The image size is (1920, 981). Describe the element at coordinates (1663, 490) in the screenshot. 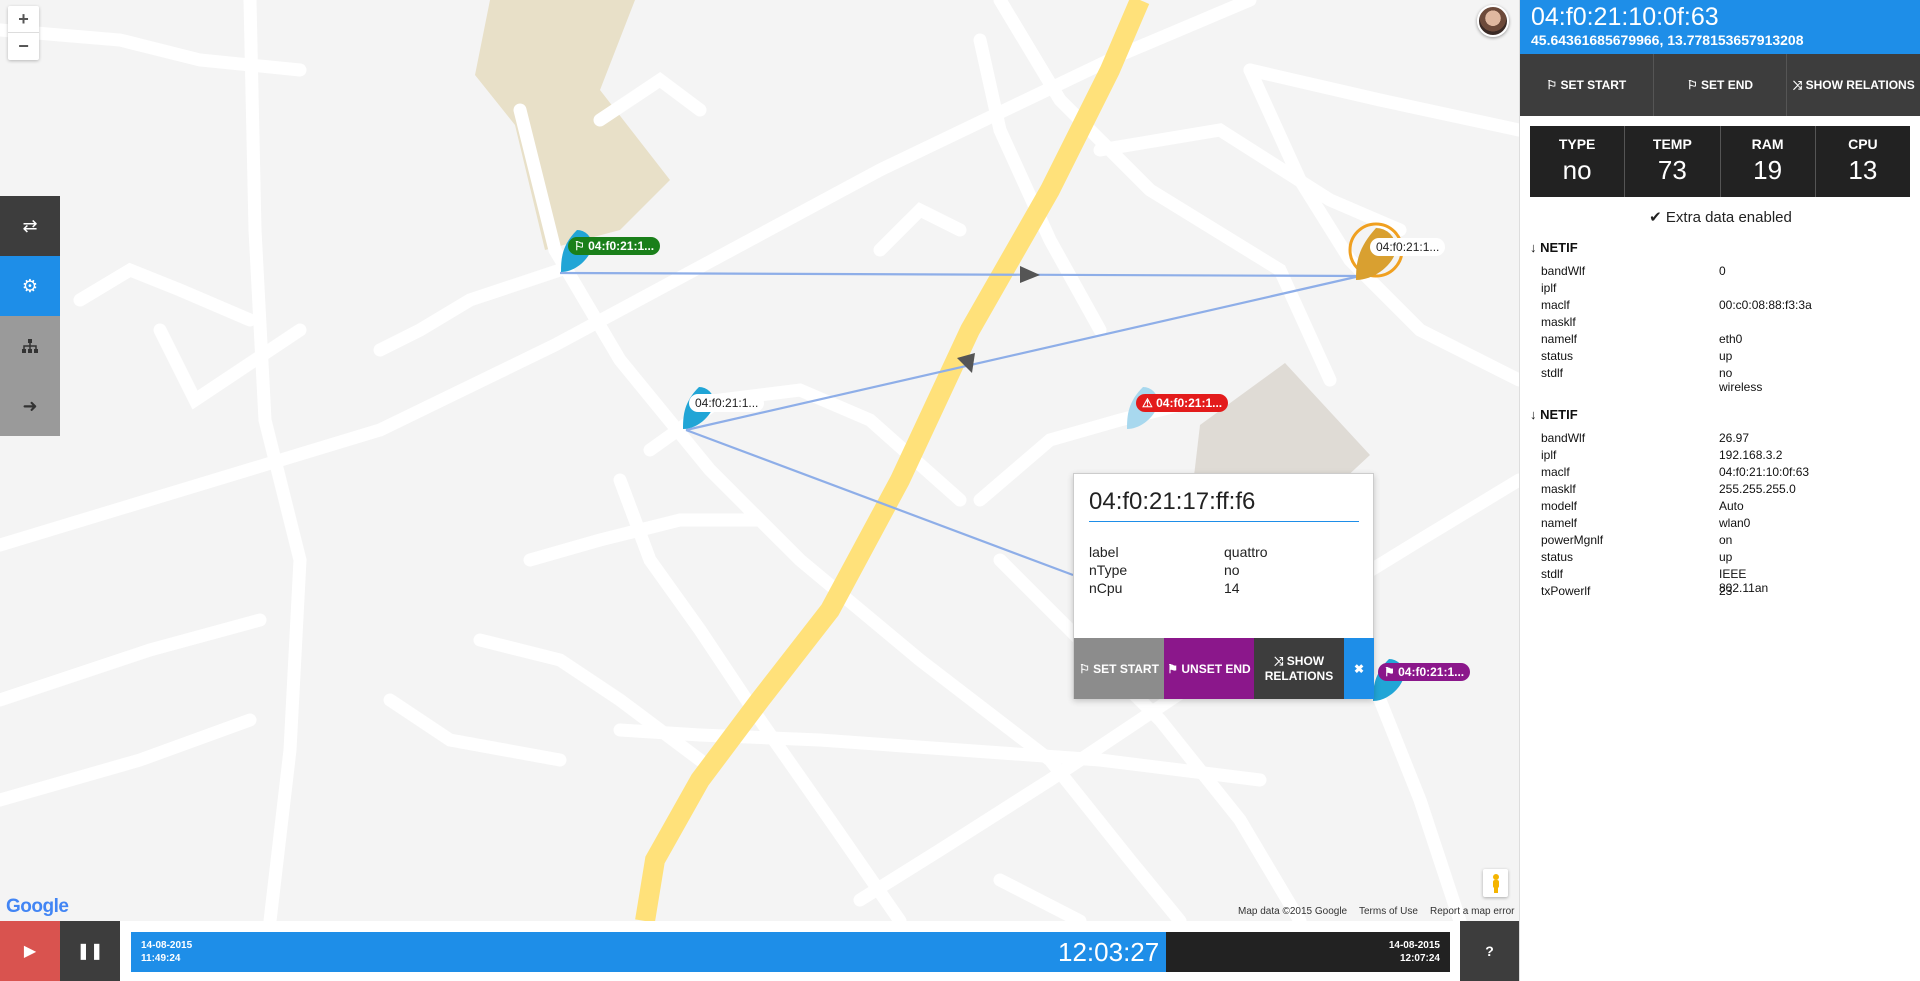

I see `netif-row: masklf 255.255.255.0` at that location.